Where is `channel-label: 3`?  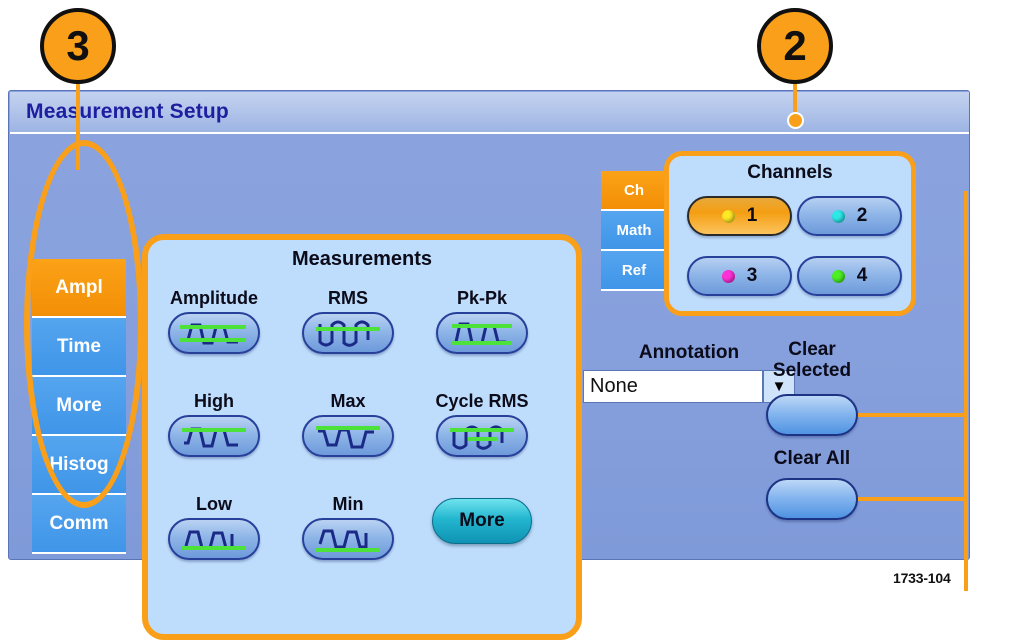
channel-label: 3 is located at coordinates (752, 275).